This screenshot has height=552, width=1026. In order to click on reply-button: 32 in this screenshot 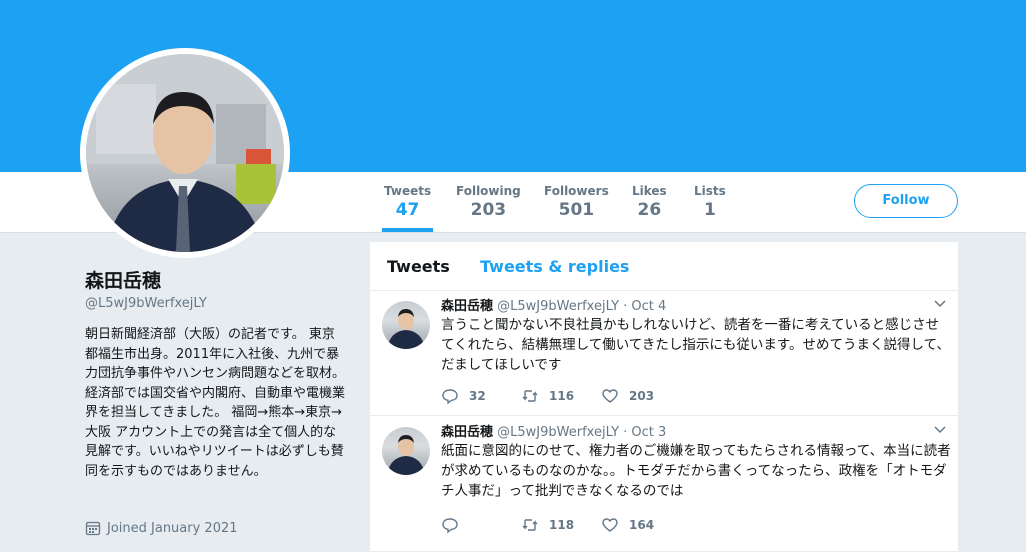, I will do `click(481, 396)`.